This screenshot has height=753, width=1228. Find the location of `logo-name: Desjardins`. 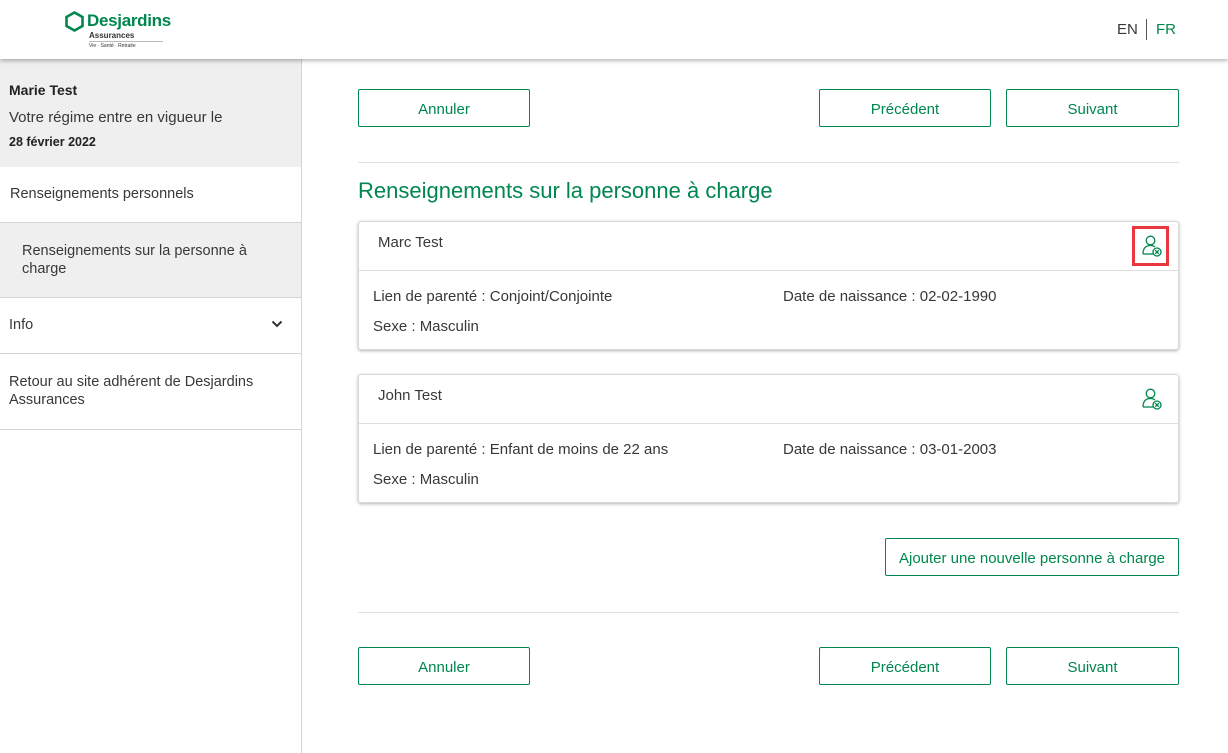

logo-name: Desjardins is located at coordinates (129, 20).